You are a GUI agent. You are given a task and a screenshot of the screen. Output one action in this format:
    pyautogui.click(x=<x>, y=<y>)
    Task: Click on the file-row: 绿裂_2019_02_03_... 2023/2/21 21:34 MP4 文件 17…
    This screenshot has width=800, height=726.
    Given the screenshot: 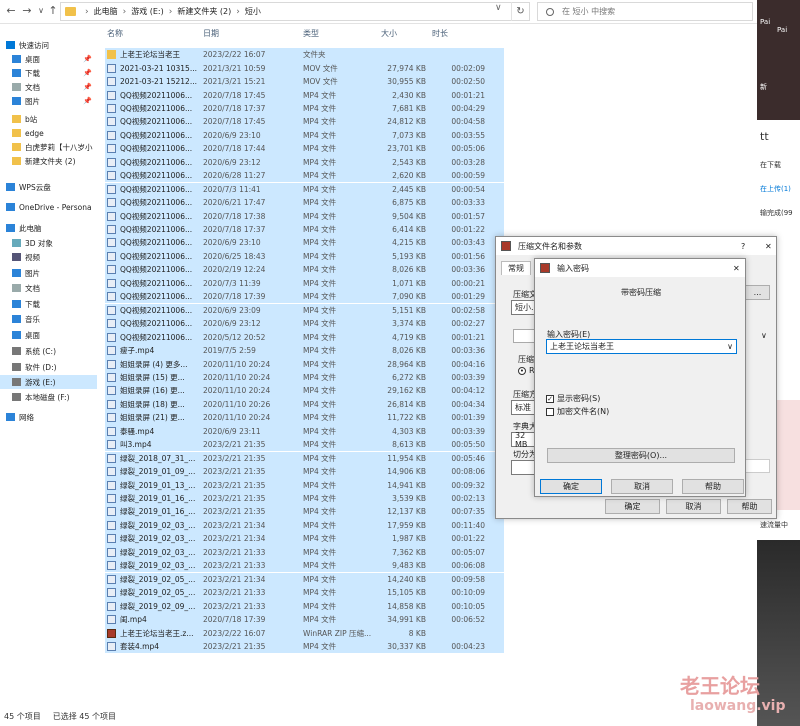 What is the action you would take?
    pyautogui.click(x=304, y=525)
    